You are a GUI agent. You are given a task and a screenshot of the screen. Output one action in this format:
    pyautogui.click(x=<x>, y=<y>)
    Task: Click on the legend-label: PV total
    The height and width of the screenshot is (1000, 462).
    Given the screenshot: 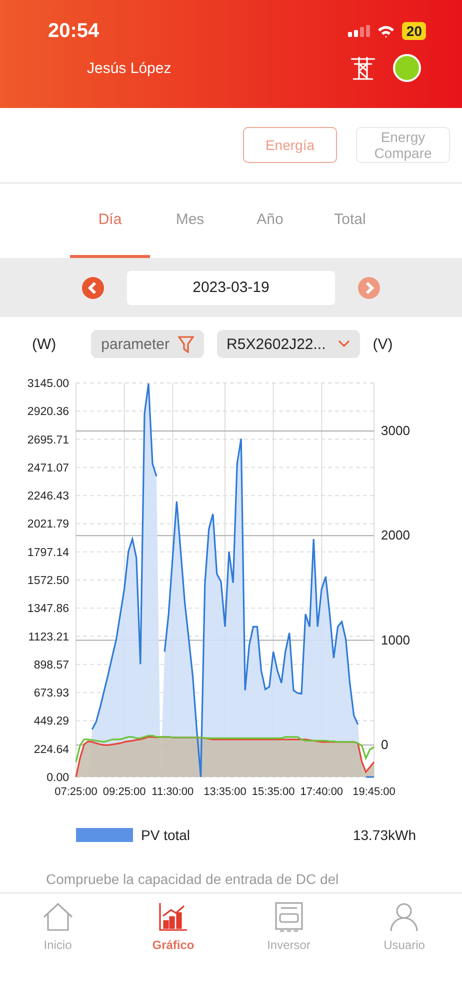 What is the action you would take?
    pyautogui.click(x=165, y=835)
    